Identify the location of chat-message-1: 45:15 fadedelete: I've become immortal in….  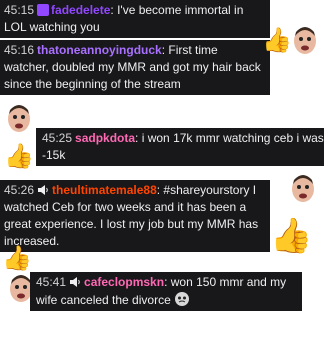
(135, 19).